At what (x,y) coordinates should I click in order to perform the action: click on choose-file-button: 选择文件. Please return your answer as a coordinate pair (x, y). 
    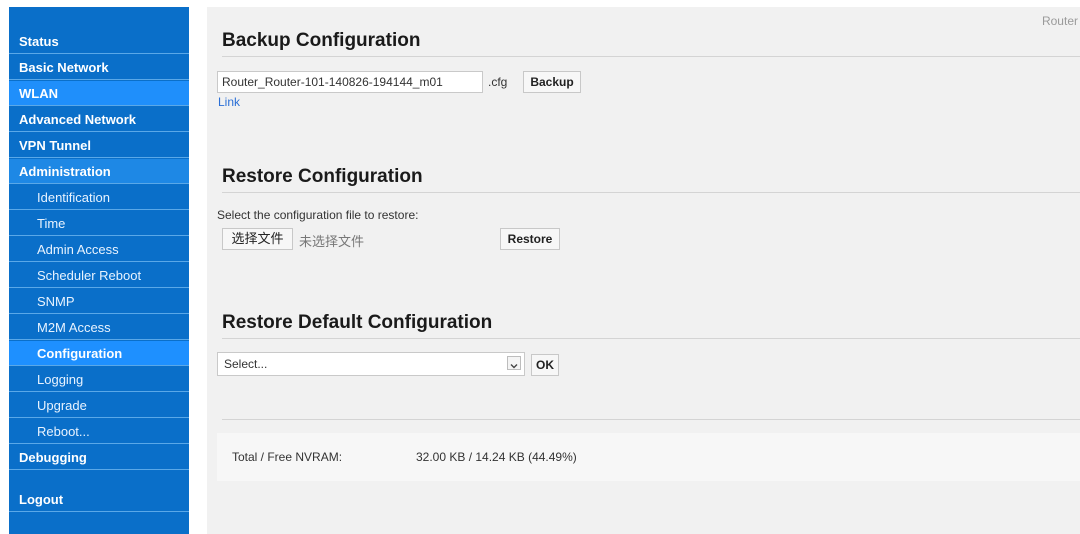
    Looking at the image, I should click on (257, 239).